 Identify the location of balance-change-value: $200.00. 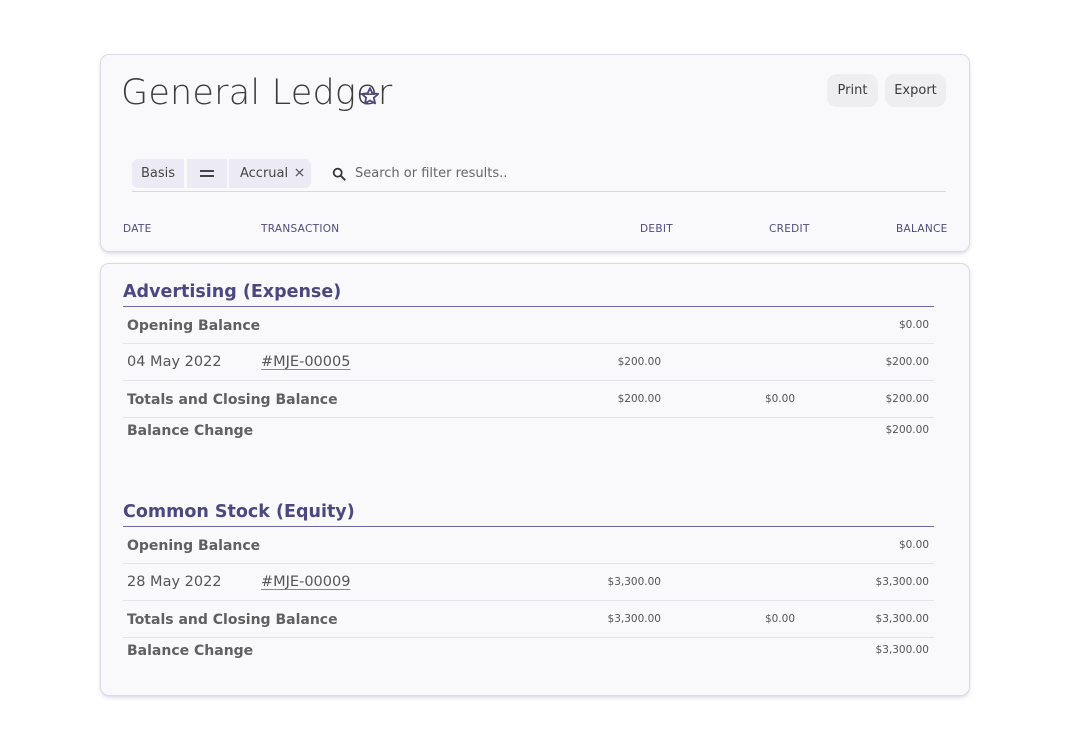
(907, 430).